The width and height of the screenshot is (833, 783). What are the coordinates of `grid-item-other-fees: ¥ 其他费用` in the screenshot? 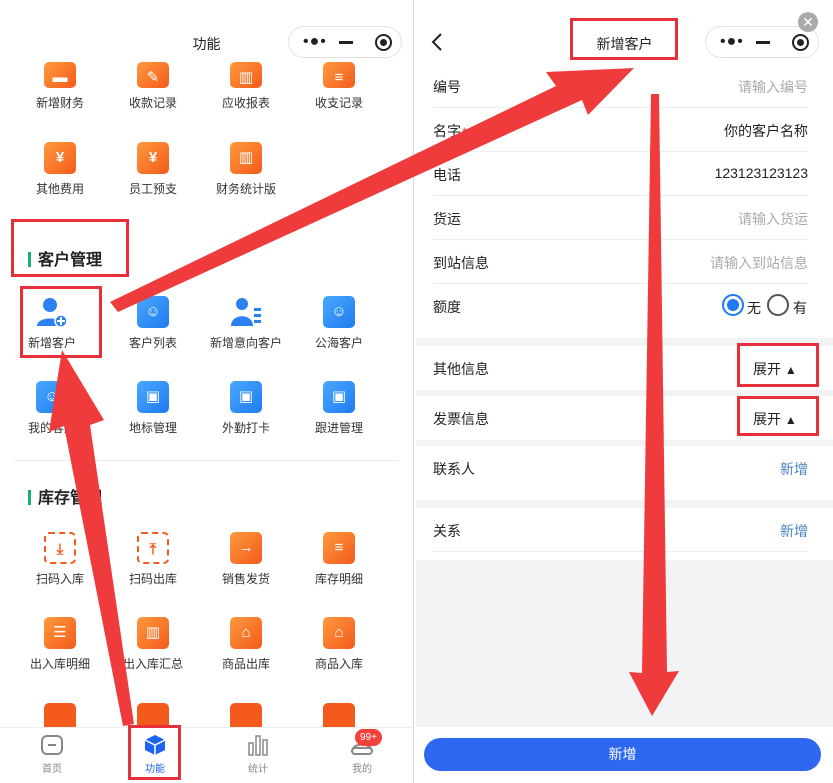 It's located at (60, 169).